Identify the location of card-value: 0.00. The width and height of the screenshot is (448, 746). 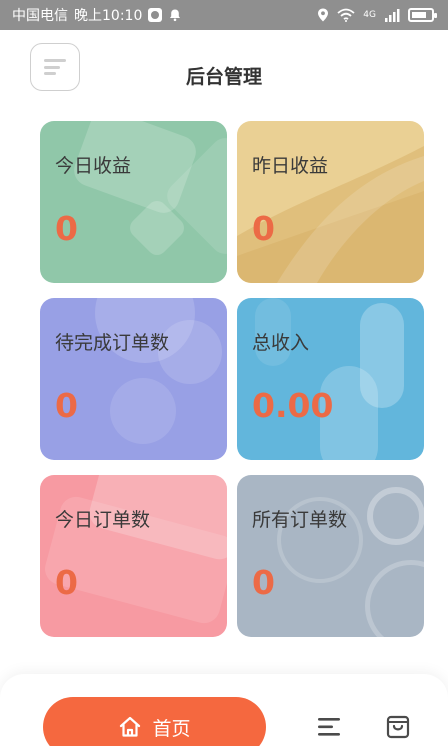
(293, 405).